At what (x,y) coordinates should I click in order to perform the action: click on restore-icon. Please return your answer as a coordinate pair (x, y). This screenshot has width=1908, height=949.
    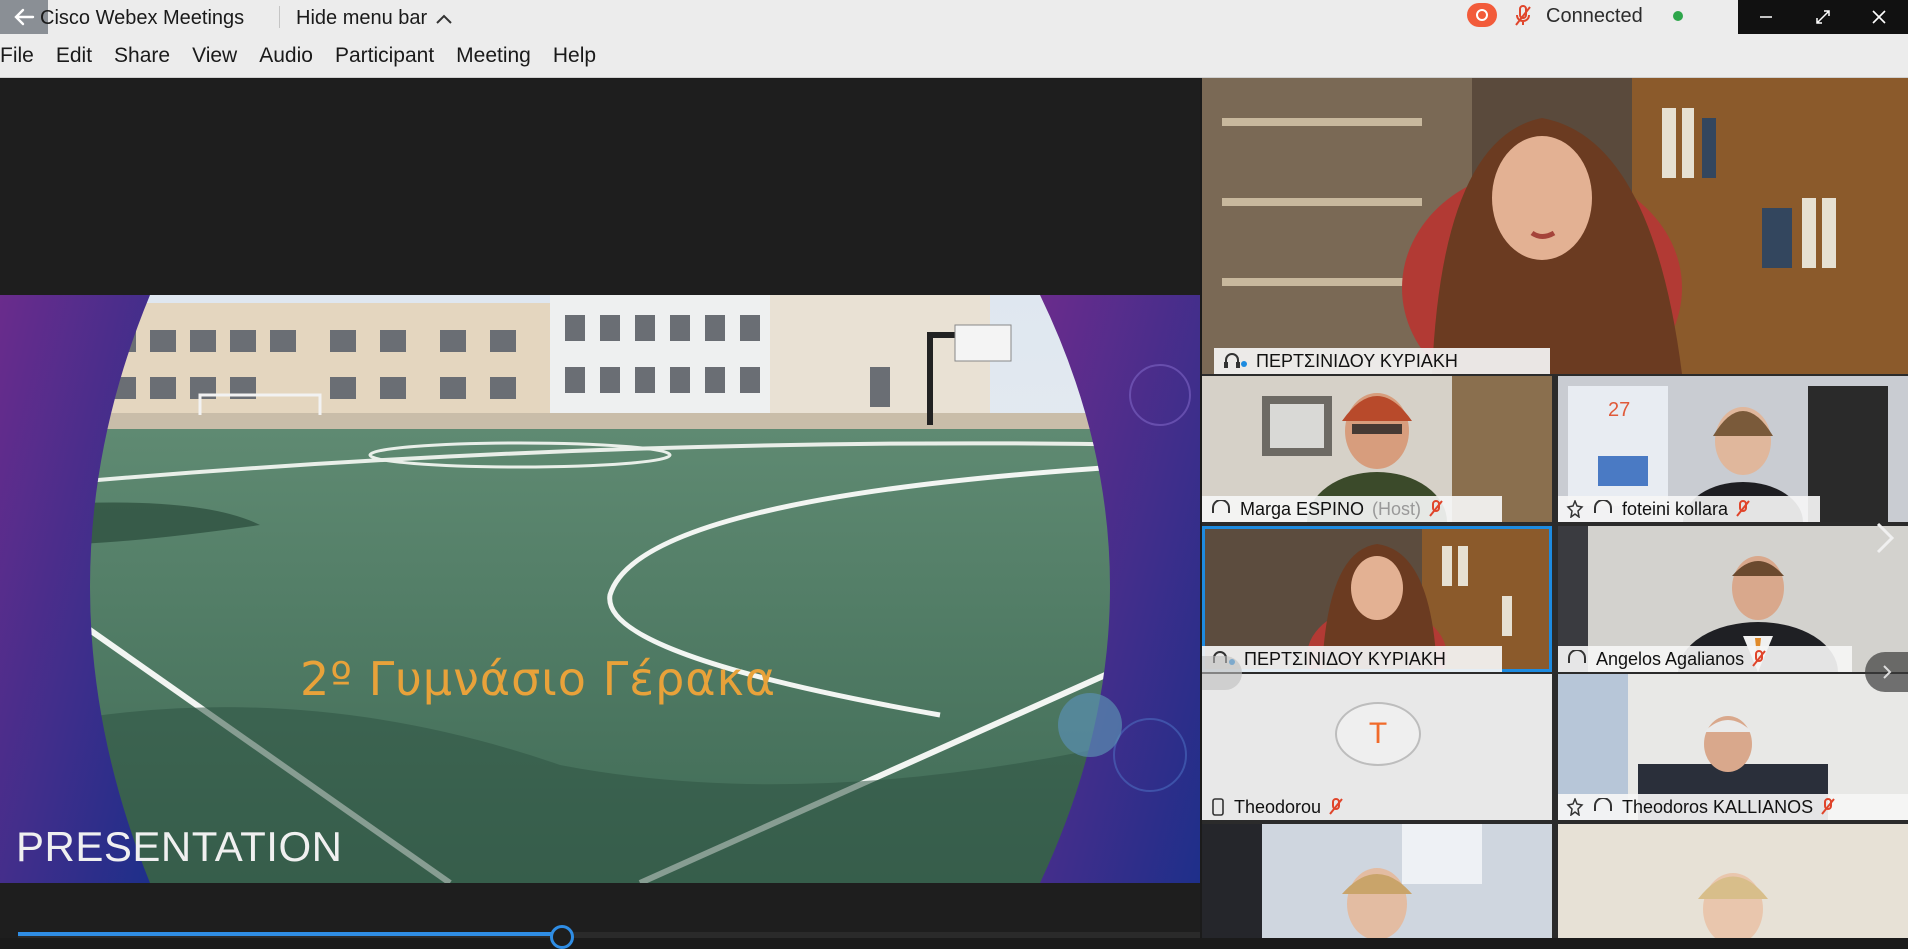
    Looking at the image, I should click on (1823, 17).